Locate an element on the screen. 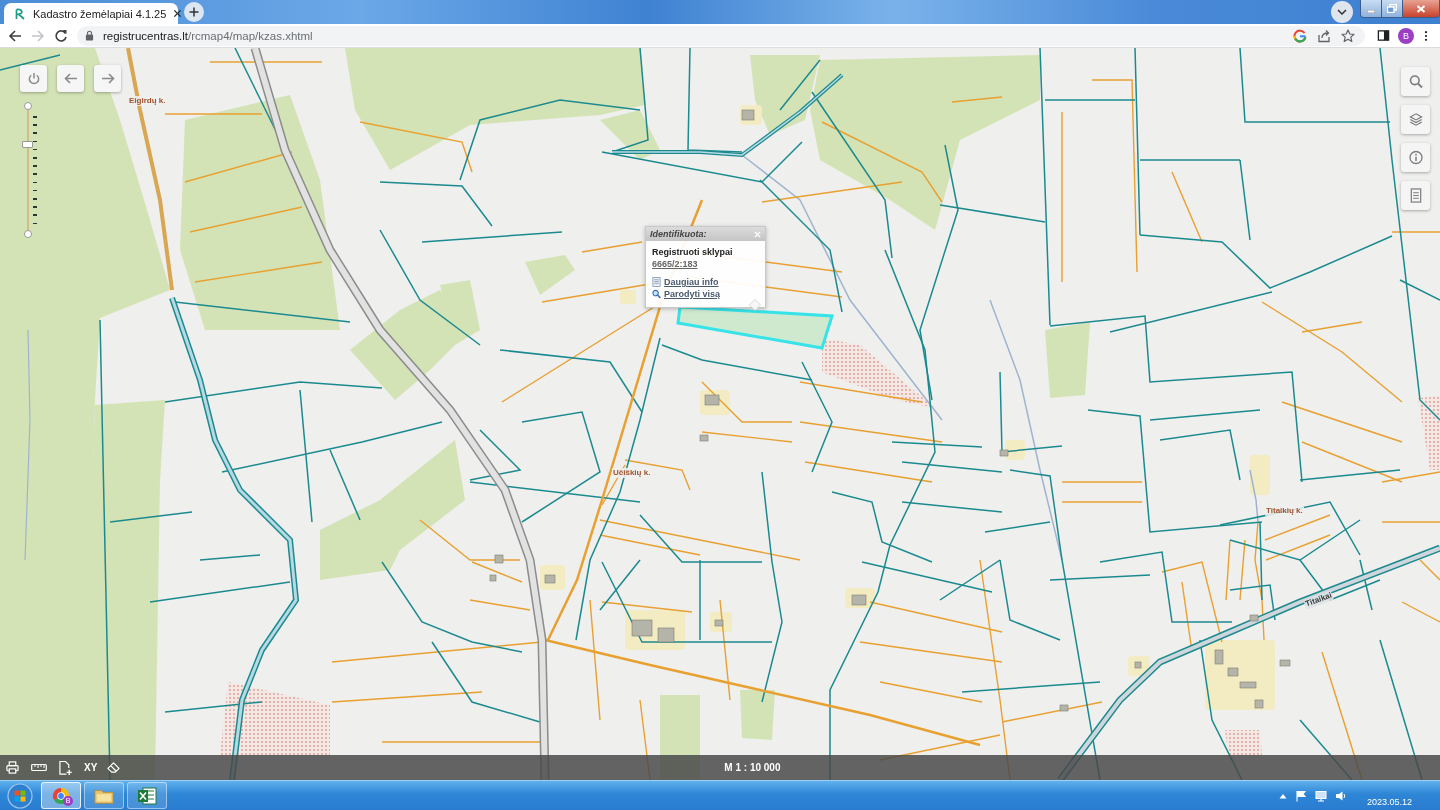 The height and width of the screenshot is (810, 1440). chevron-down-icon is located at coordinates (1342, 11).